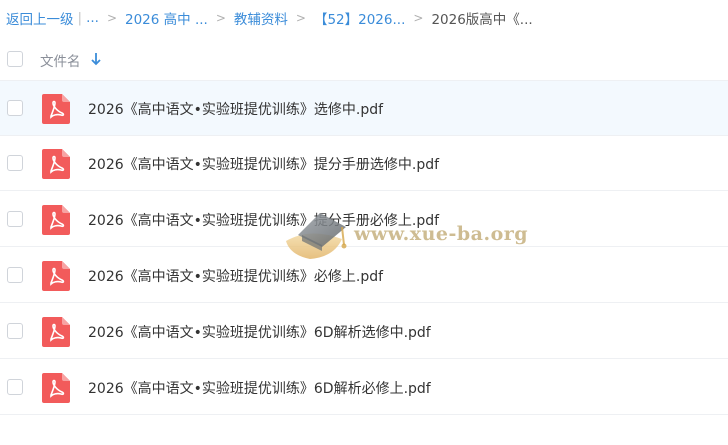 The width and height of the screenshot is (728, 445). Describe the element at coordinates (235, 276) in the screenshot. I see `file-name: 2026《高中语文•实验班提优训练》必修上.pdf` at that location.